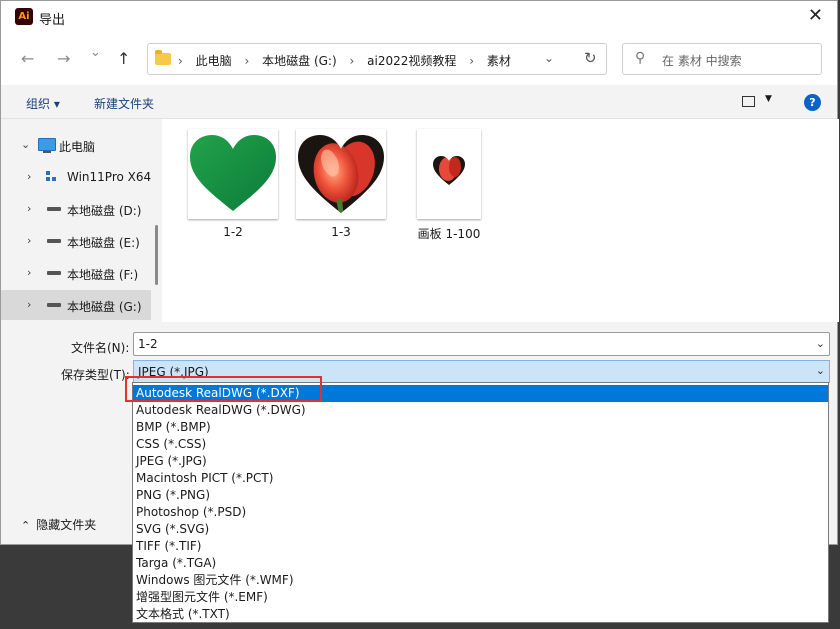  What do you see at coordinates (449, 234) in the screenshot?
I see `file-name-label: 画板 1-100` at bounding box center [449, 234].